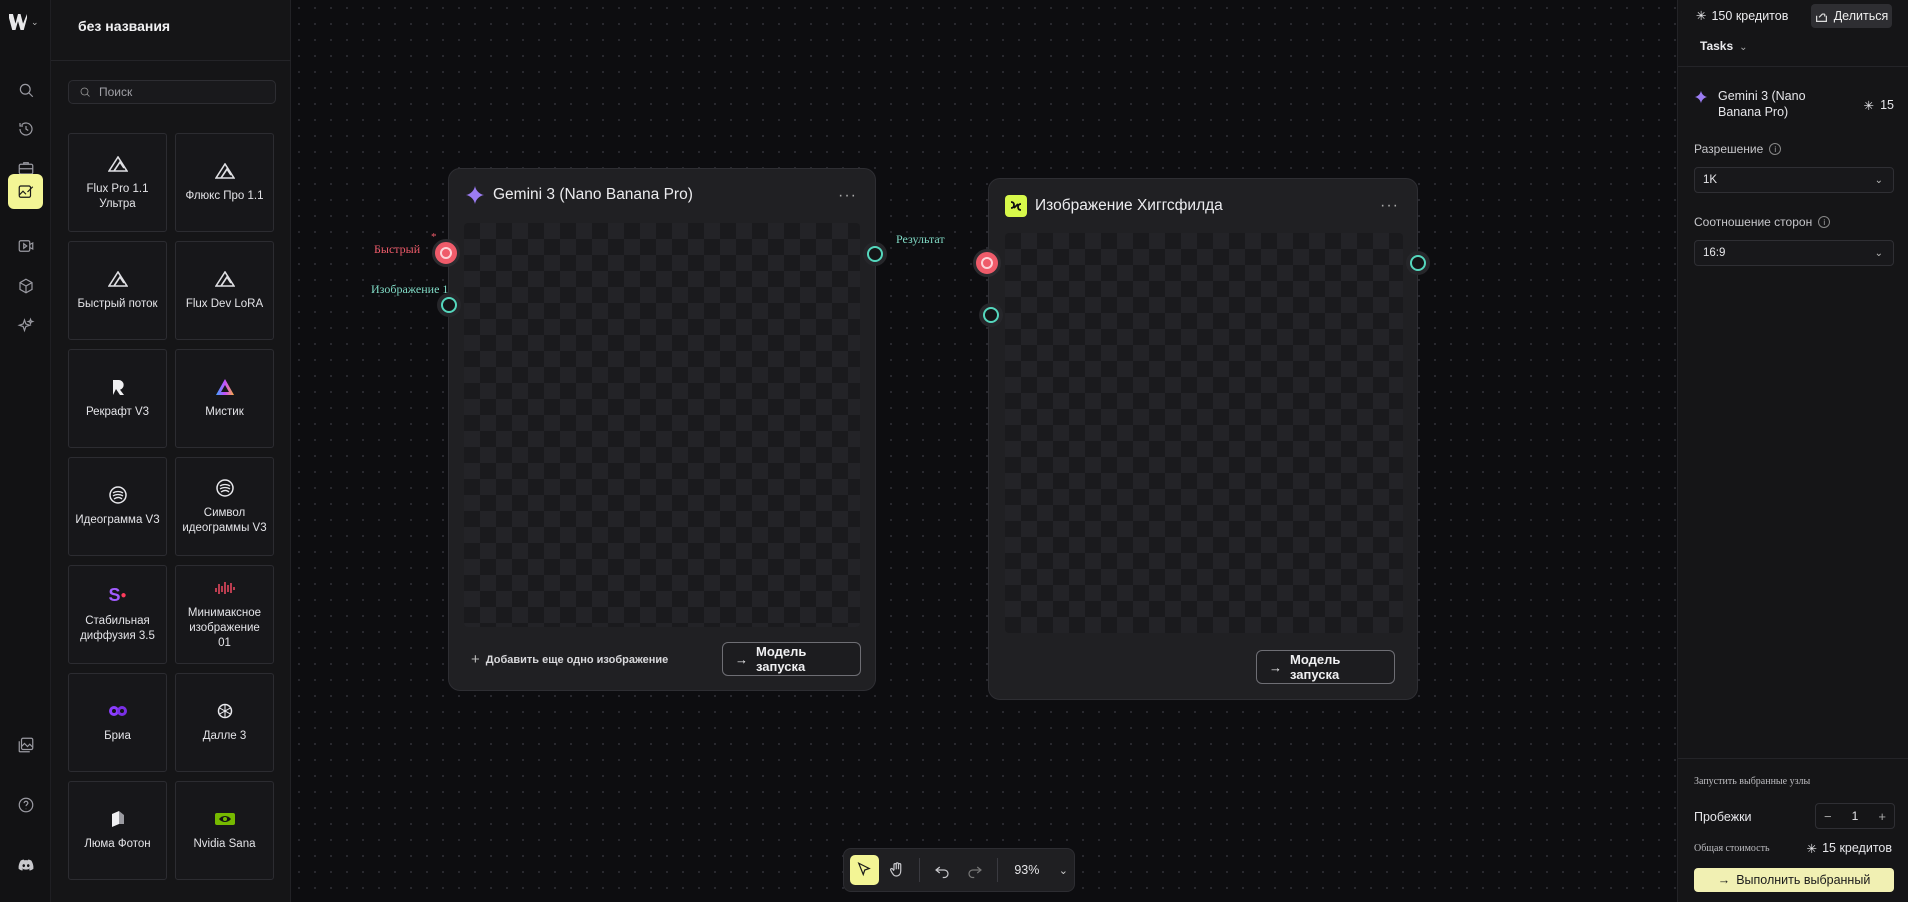  I want to click on history-icon, so click(25, 128).